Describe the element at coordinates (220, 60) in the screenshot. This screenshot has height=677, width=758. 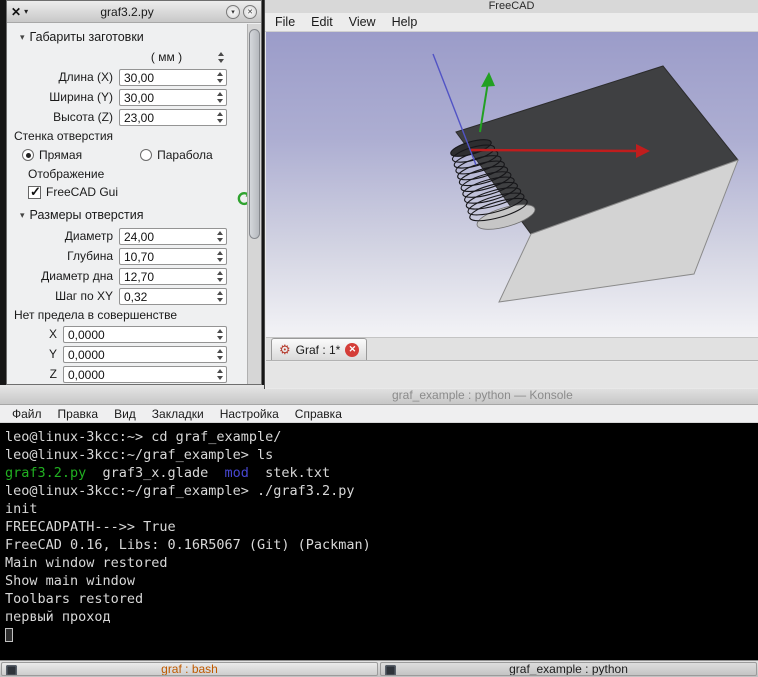
I see `decrement-icon` at that location.